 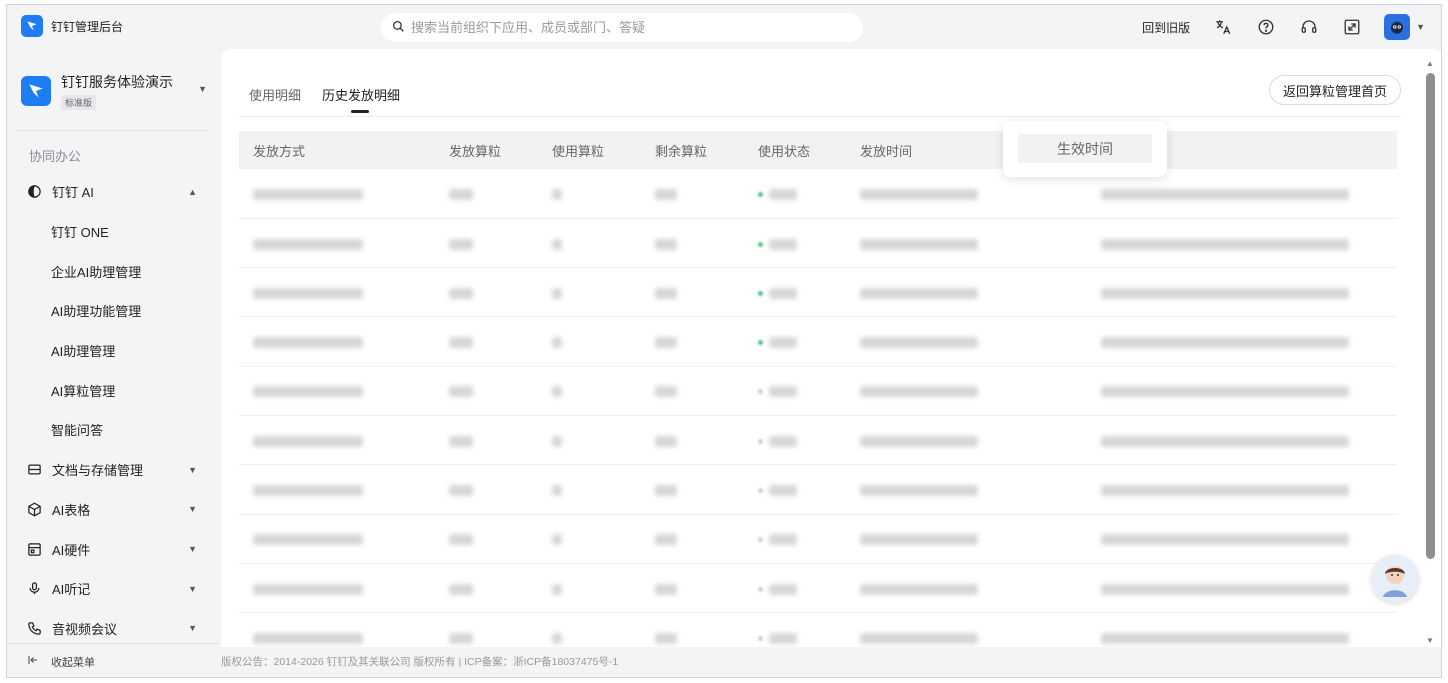 I want to click on collapse-menu-button: 收起菜单, so click(x=113, y=660).